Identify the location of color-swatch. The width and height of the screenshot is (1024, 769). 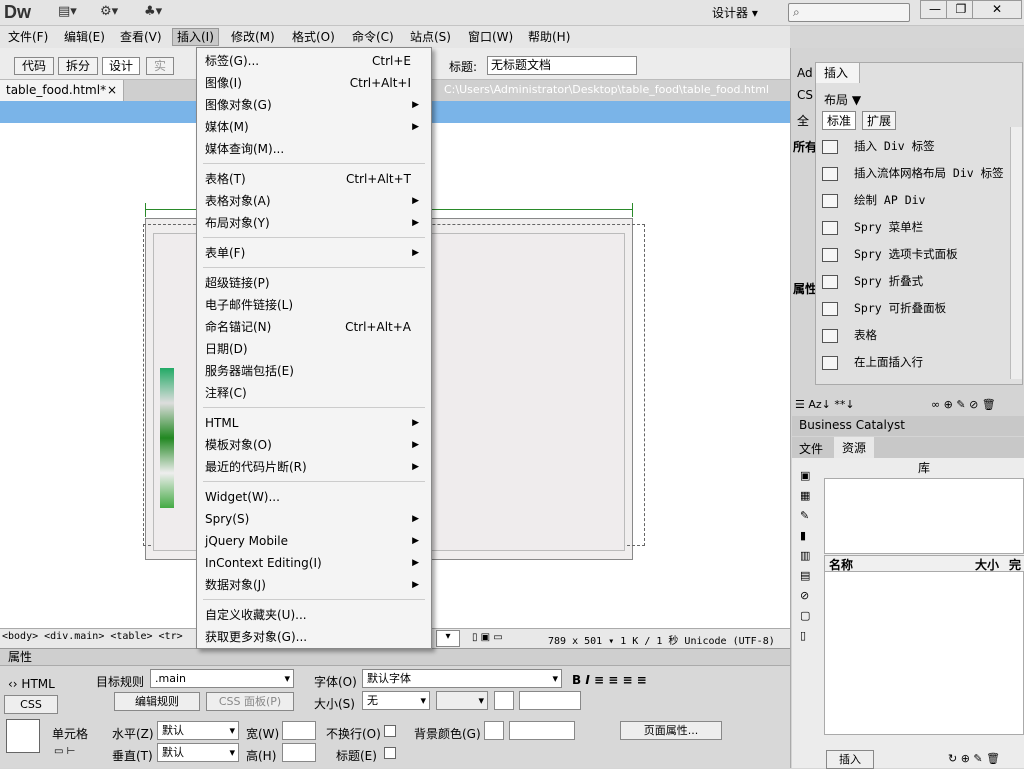
(504, 700).